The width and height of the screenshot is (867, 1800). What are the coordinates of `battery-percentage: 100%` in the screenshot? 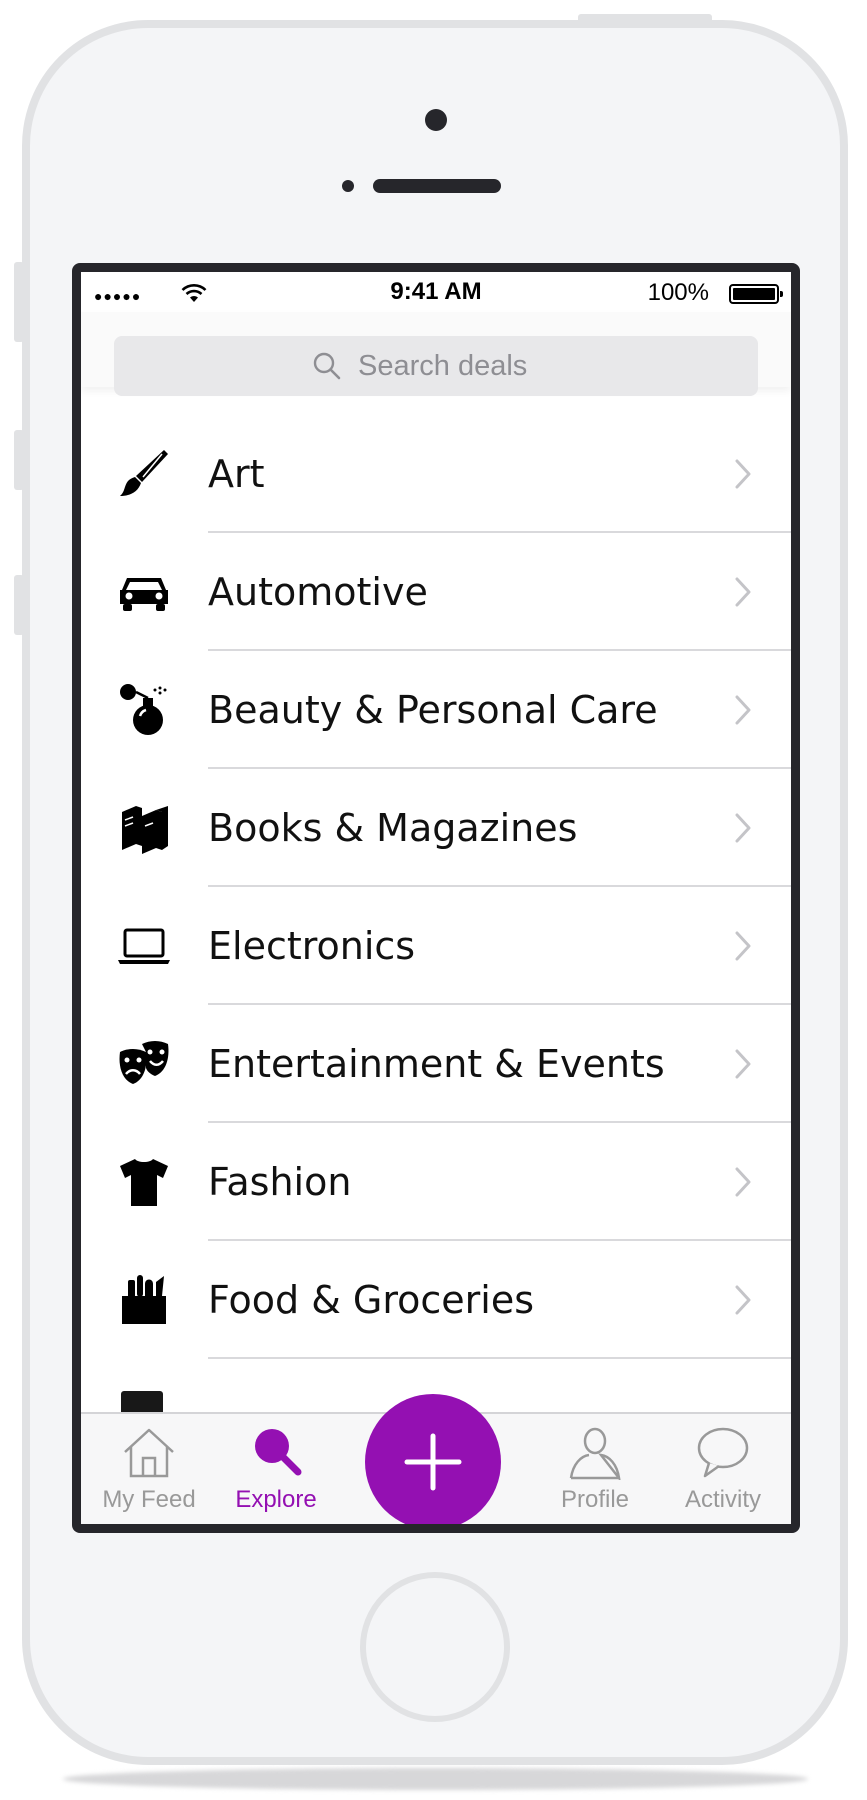 It's located at (678, 292).